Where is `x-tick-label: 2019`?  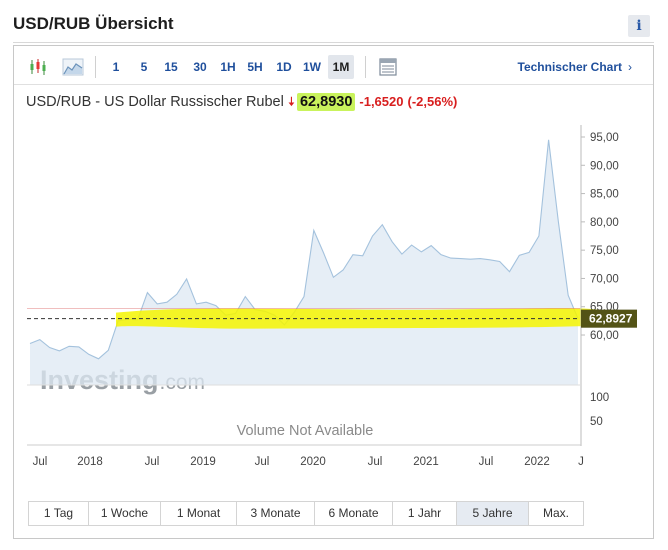
x-tick-label: 2019 is located at coordinates (203, 462).